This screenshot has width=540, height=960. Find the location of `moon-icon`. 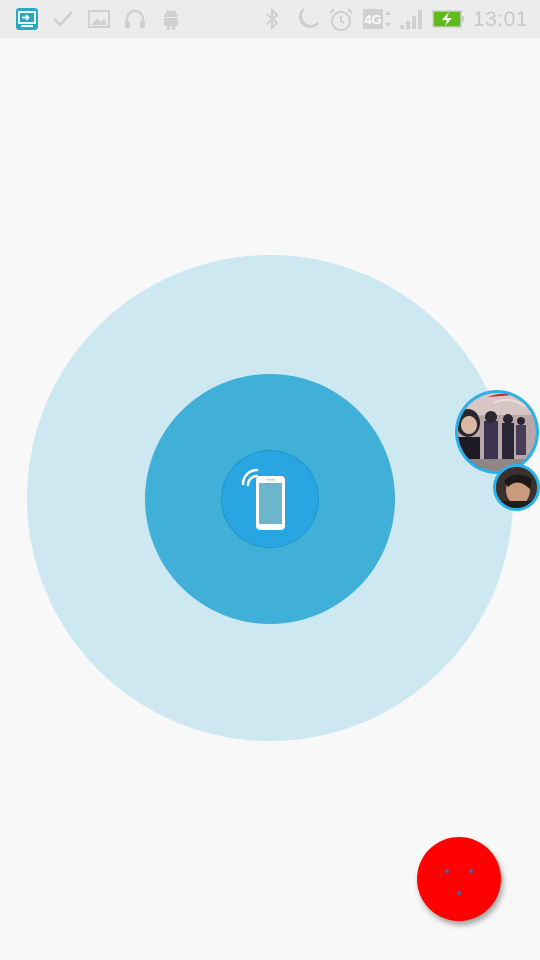

moon-icon is located at coordinates (306, 19).